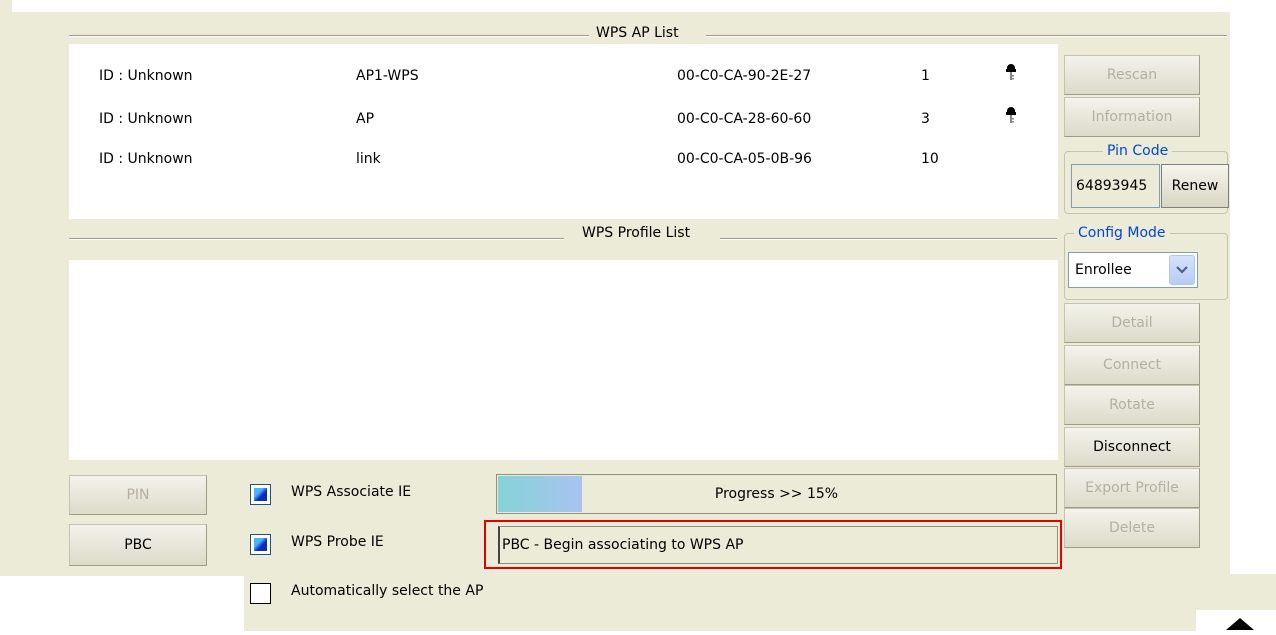 The image size is (1276, 635). What do you see at coordinates (778, 545) in the screenshot?
I see `status-message: PBC - Begin associating to WPS AP` at bounding box center [778, 545].